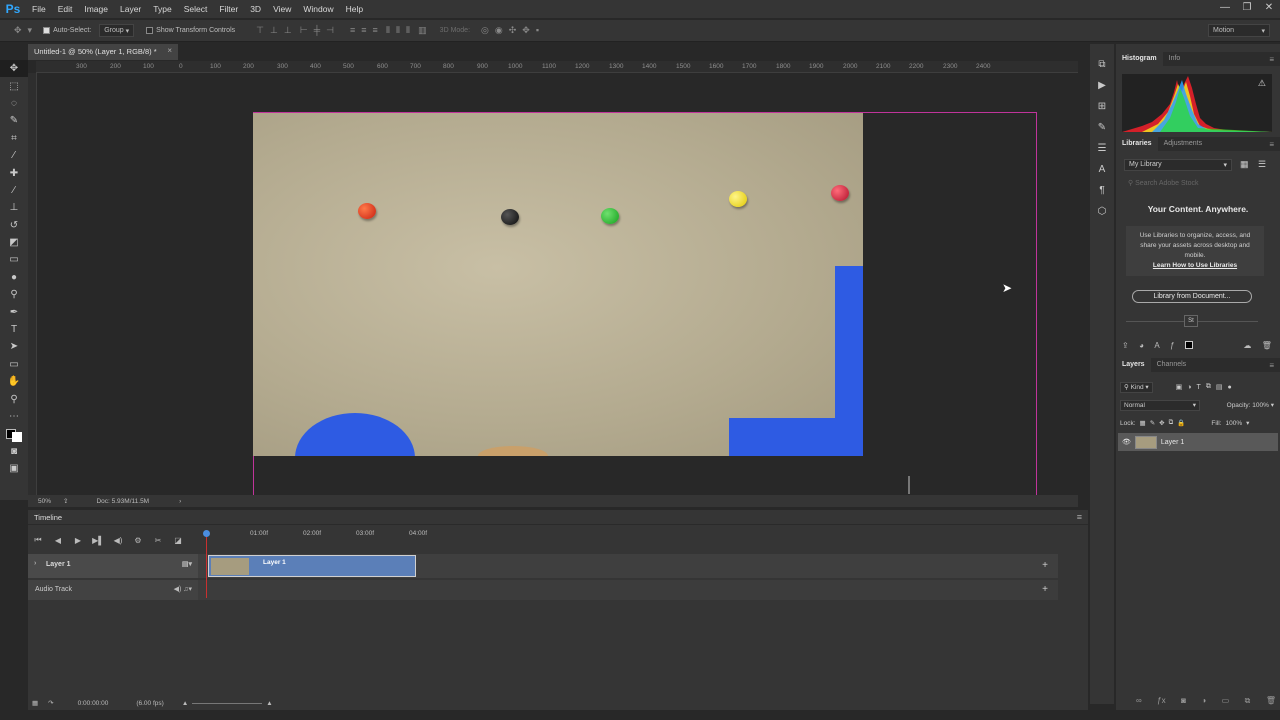 The height and width of the screenshot is (720, 1280). Describe the element at coordinates (1229, 387) in the screenshot. I see `filter-toggle-icon: ●` at that location.